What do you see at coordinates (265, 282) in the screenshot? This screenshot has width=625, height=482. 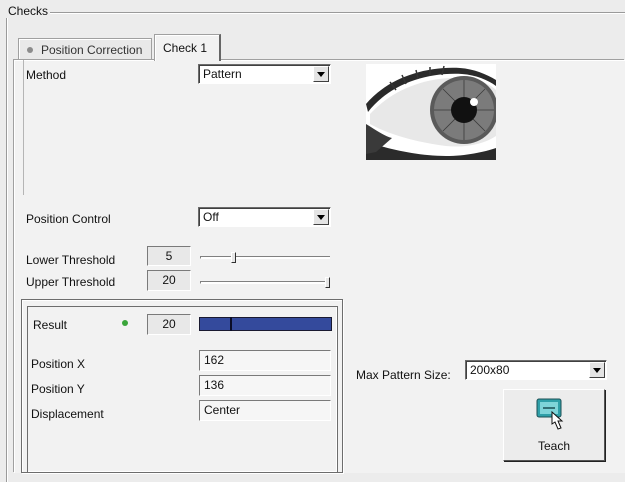 I see `upper-threshold-slider-track` at bounding box center [265, 282].